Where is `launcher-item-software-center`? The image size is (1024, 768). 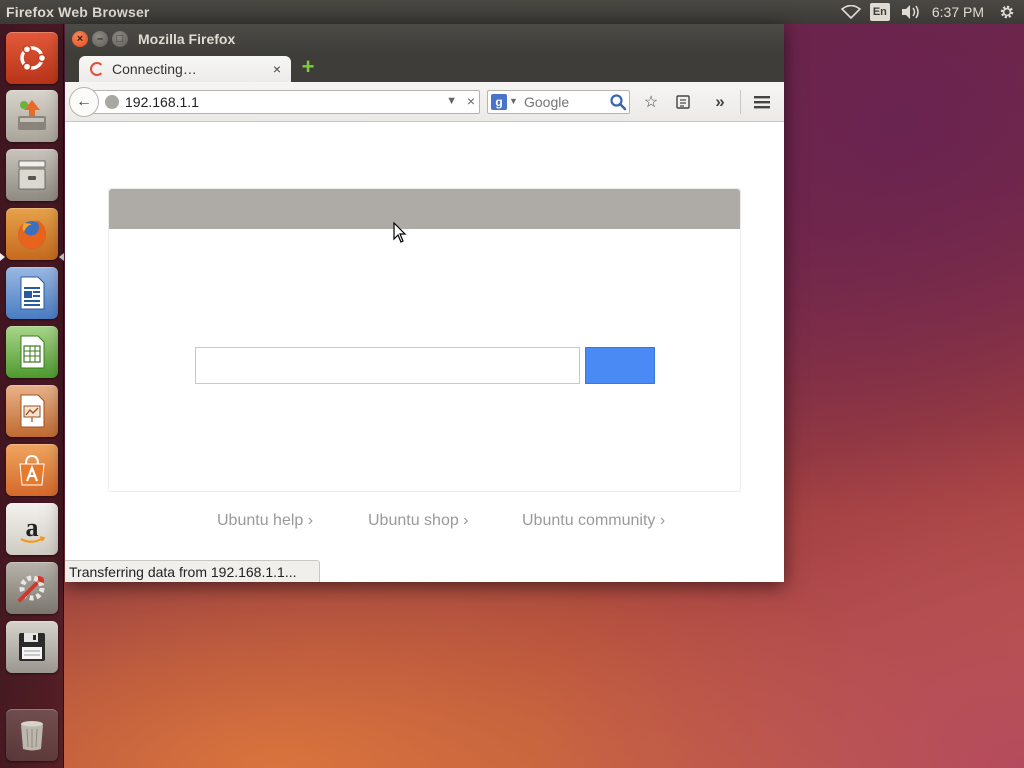 launcher-item-software-center is located at coordinates (32, 470).